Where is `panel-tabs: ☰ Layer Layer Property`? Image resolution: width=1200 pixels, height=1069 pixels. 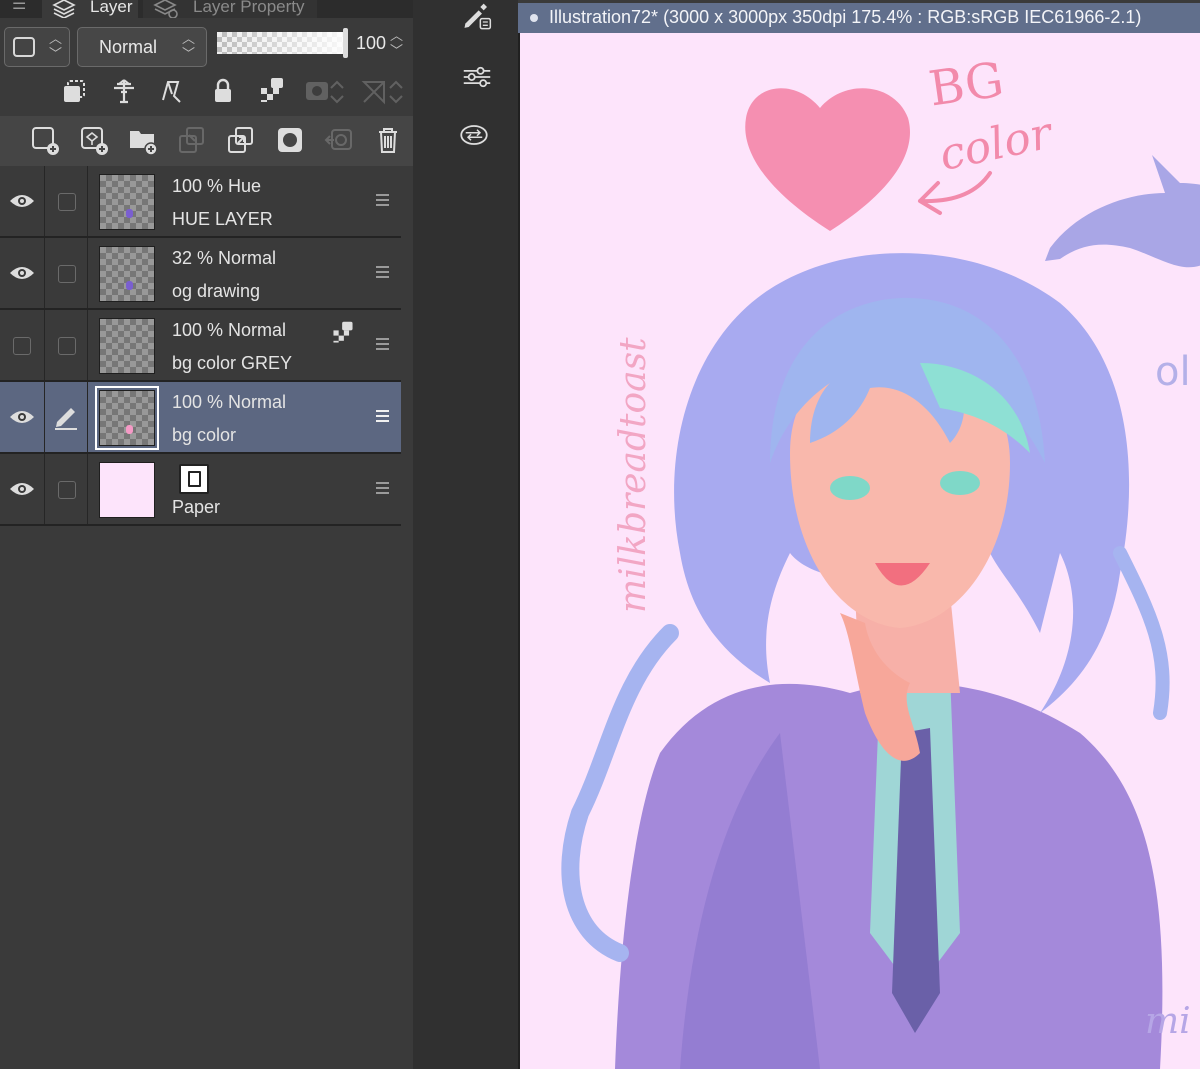
panel-tabs: ☰ Layer Layer Property is located at coordinates (206, 9).